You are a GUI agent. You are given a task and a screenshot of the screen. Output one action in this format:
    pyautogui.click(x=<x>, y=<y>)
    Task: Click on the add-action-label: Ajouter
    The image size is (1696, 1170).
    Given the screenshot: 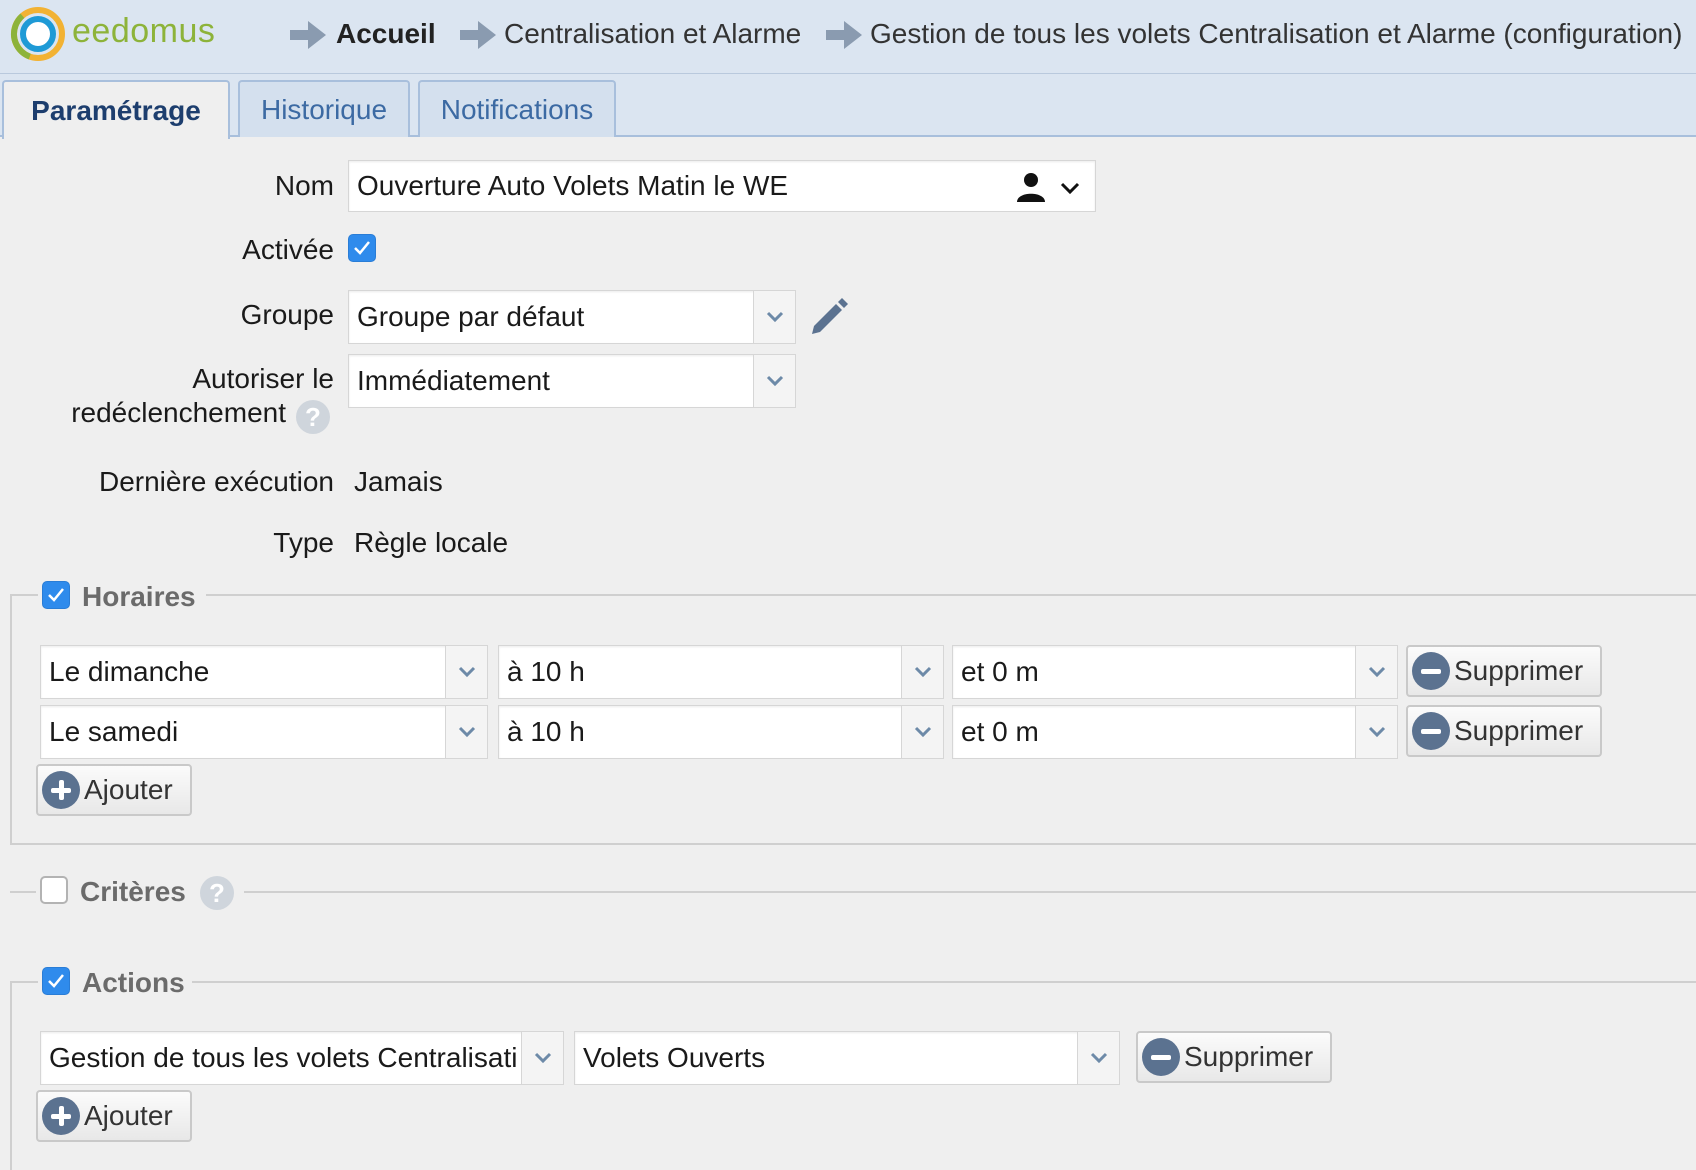 What is the action you would take?
    pyautogui.click(x=128, y=1115)
    